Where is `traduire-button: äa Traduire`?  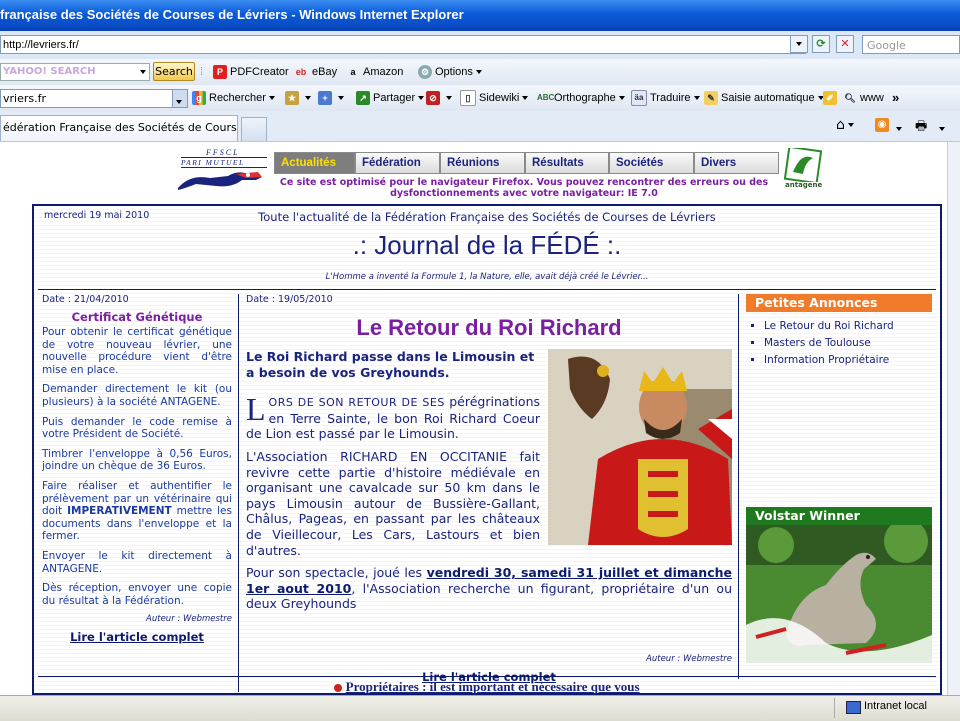 traduire-button: äa Traduire is located at coordinates (665, 98).